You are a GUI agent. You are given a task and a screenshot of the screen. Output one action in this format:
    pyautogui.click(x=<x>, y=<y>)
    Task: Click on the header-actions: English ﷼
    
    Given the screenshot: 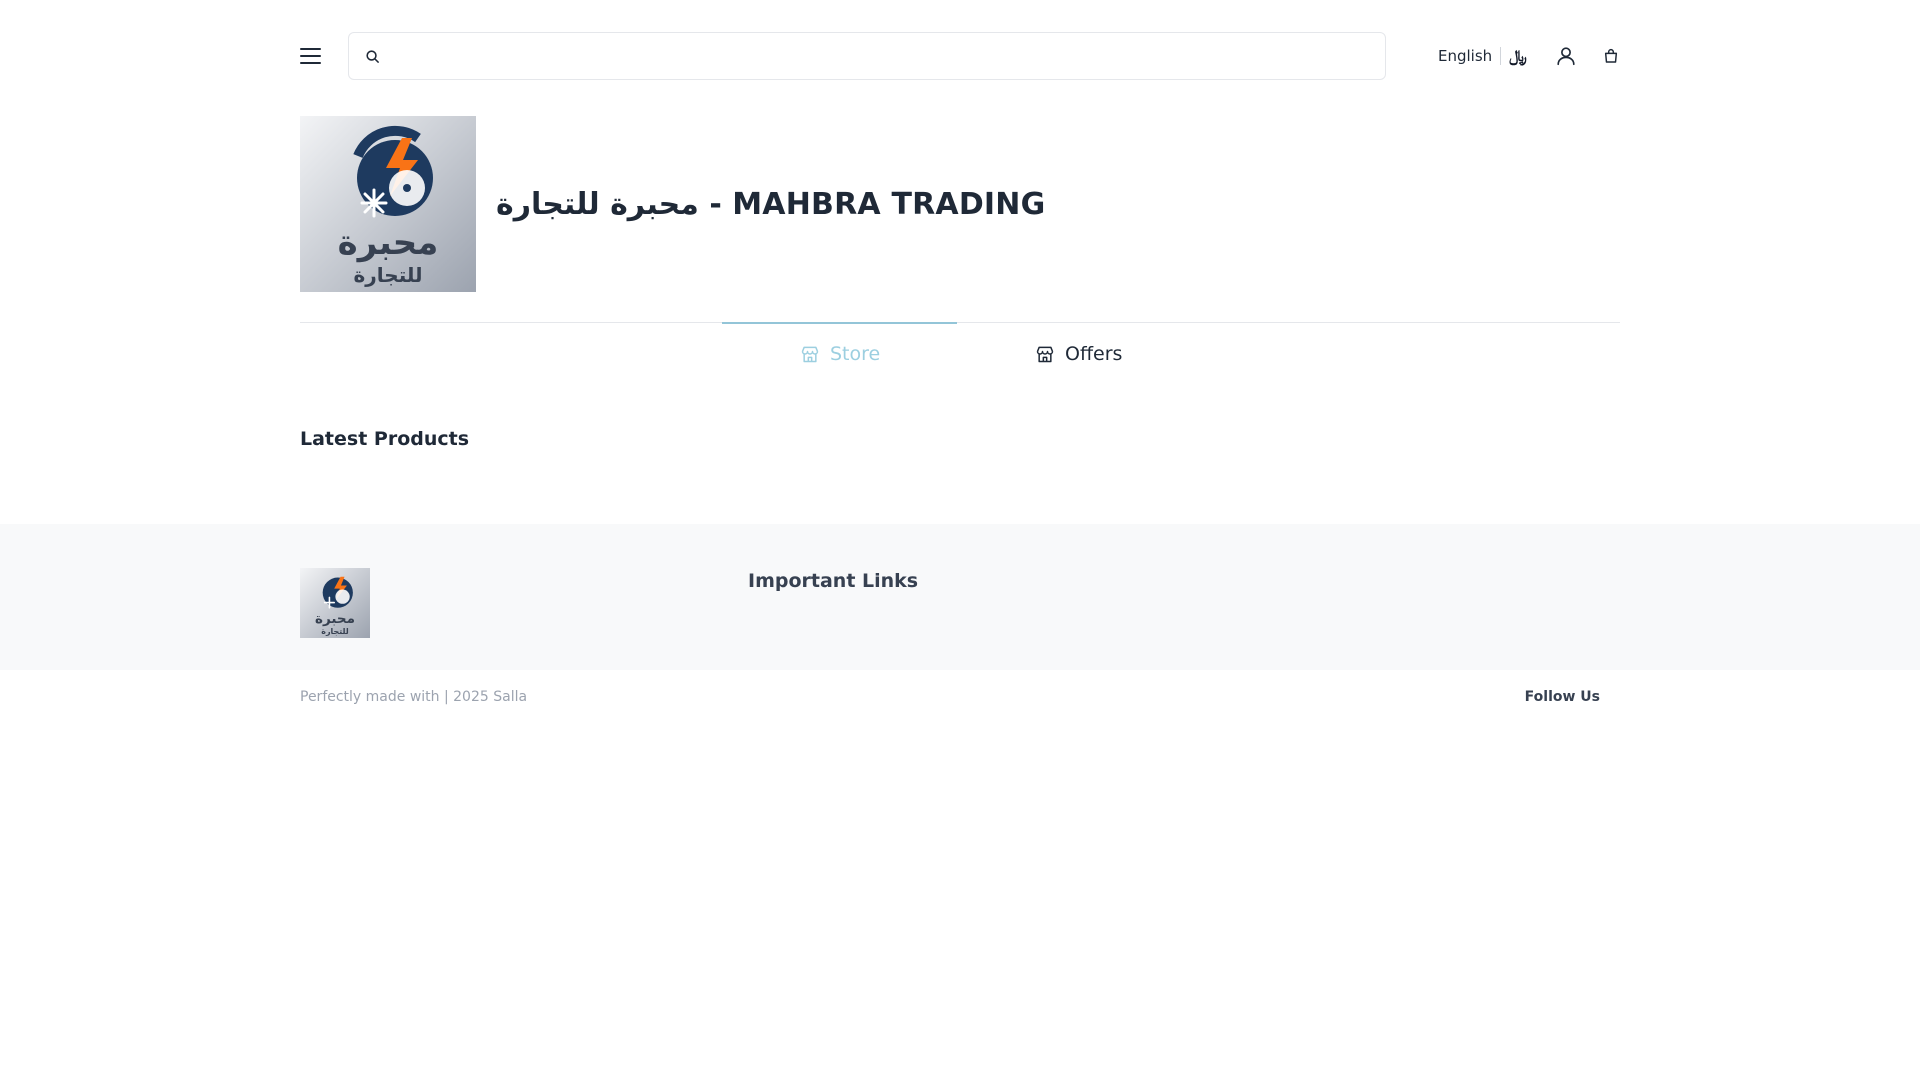 What is the action you would take?
    pyautogui.click(x=1528, y=56)
    